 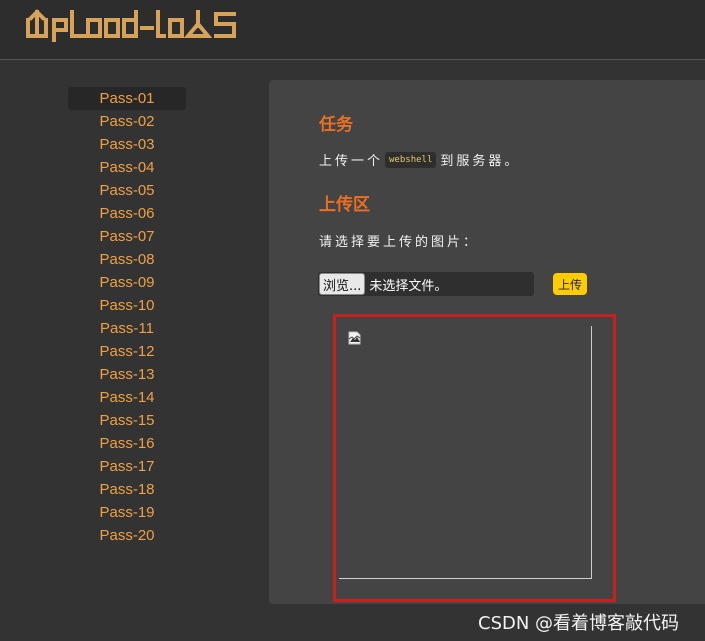 I want to click on task-text-after: 到服务器。, so click(x=480, y=161).